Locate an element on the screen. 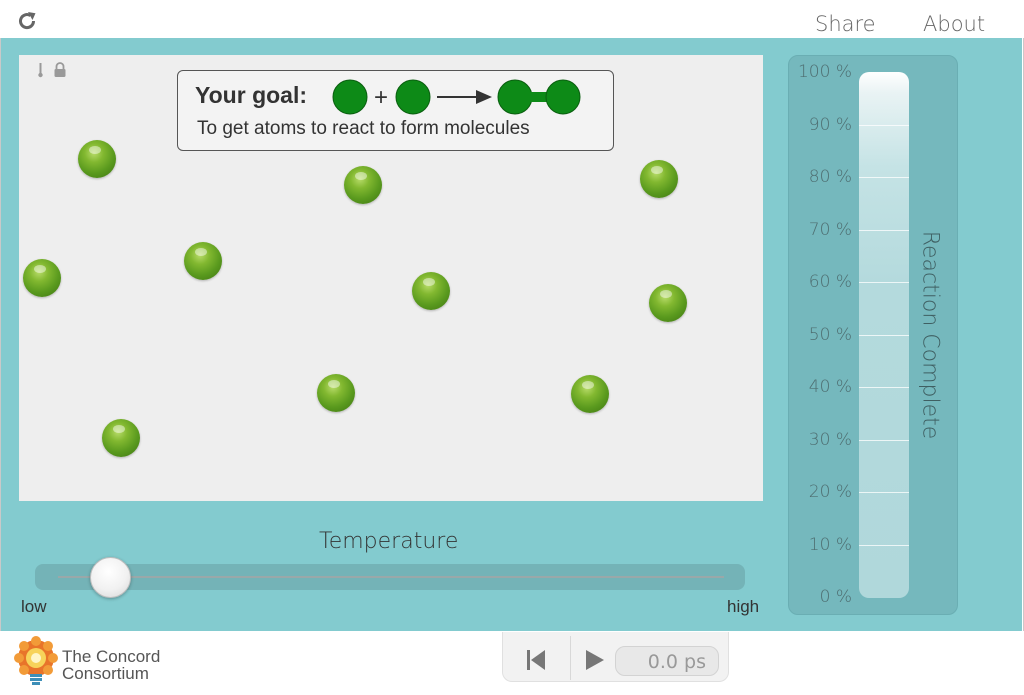  thermometer-icon is located at coordinates (40, 70).